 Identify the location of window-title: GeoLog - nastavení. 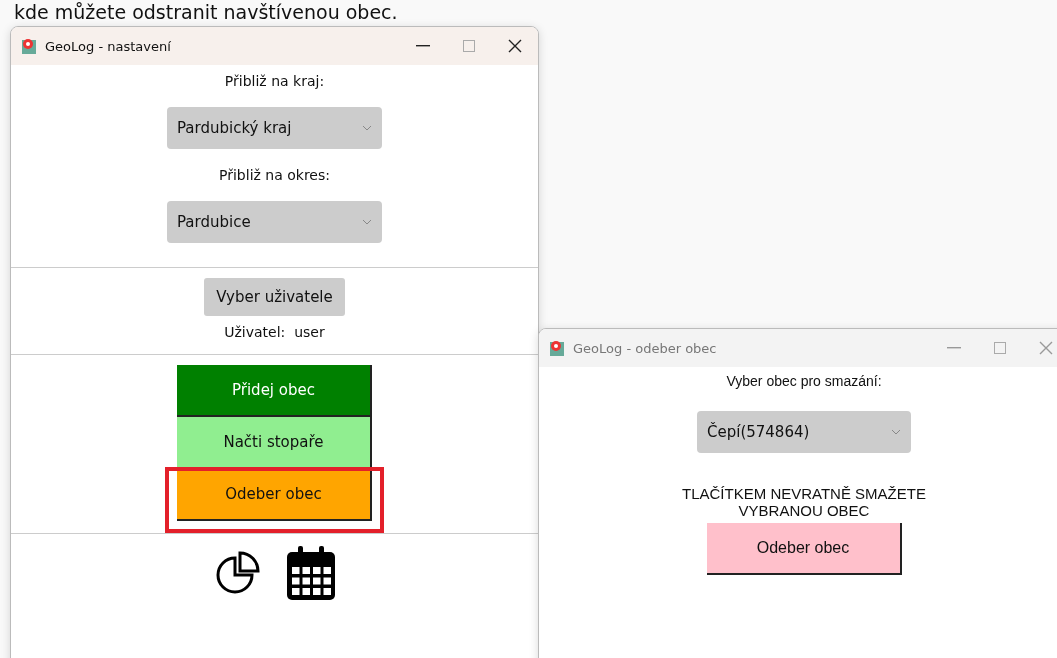
(108, 46).